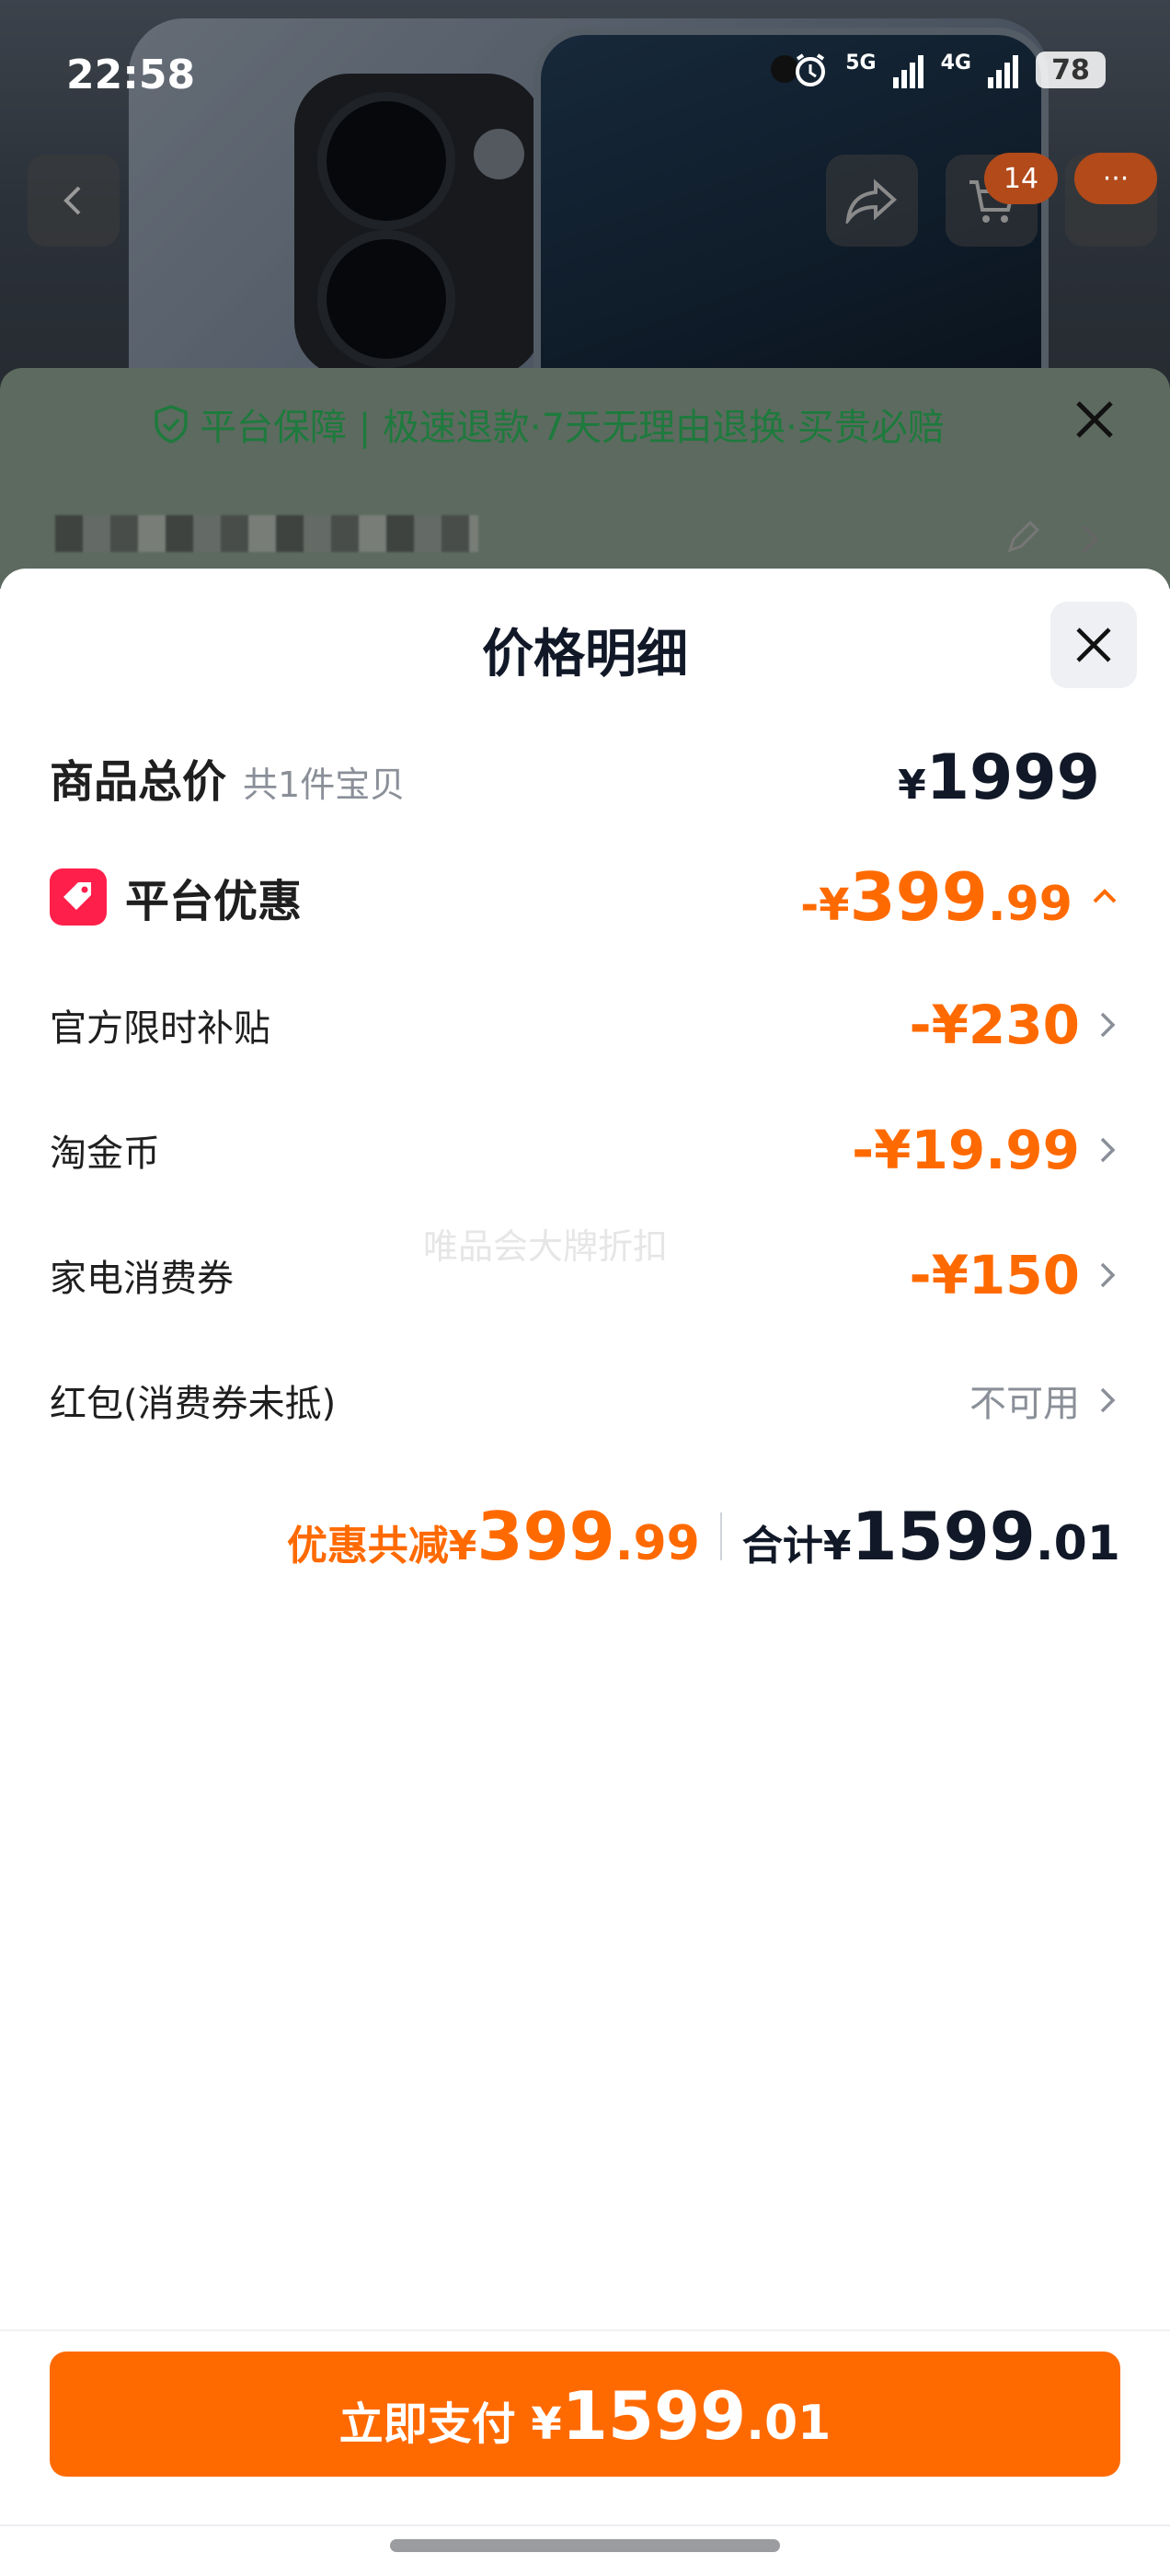 The height and width of the screenshot is (2576, 1170). I want to click on home-indicator, so click(585, 2545).